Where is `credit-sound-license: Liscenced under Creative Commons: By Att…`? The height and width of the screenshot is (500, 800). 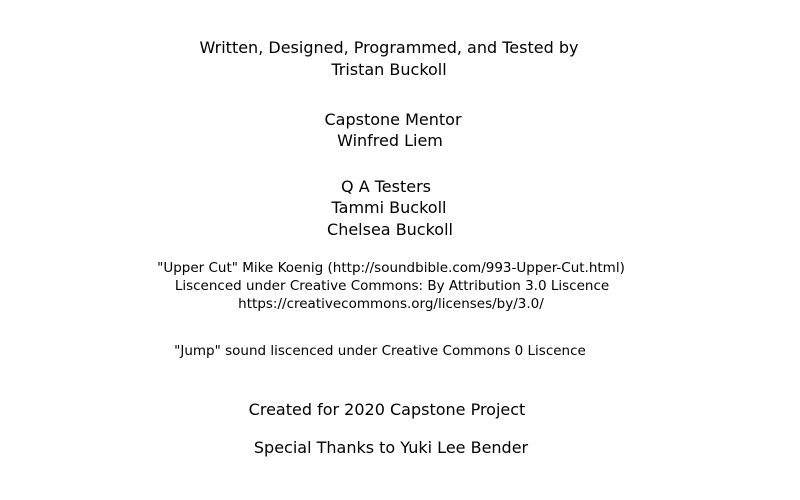 credit-sound-license: Liscenced under Creative Commons: By Att… is located at coordinates (392, 286).